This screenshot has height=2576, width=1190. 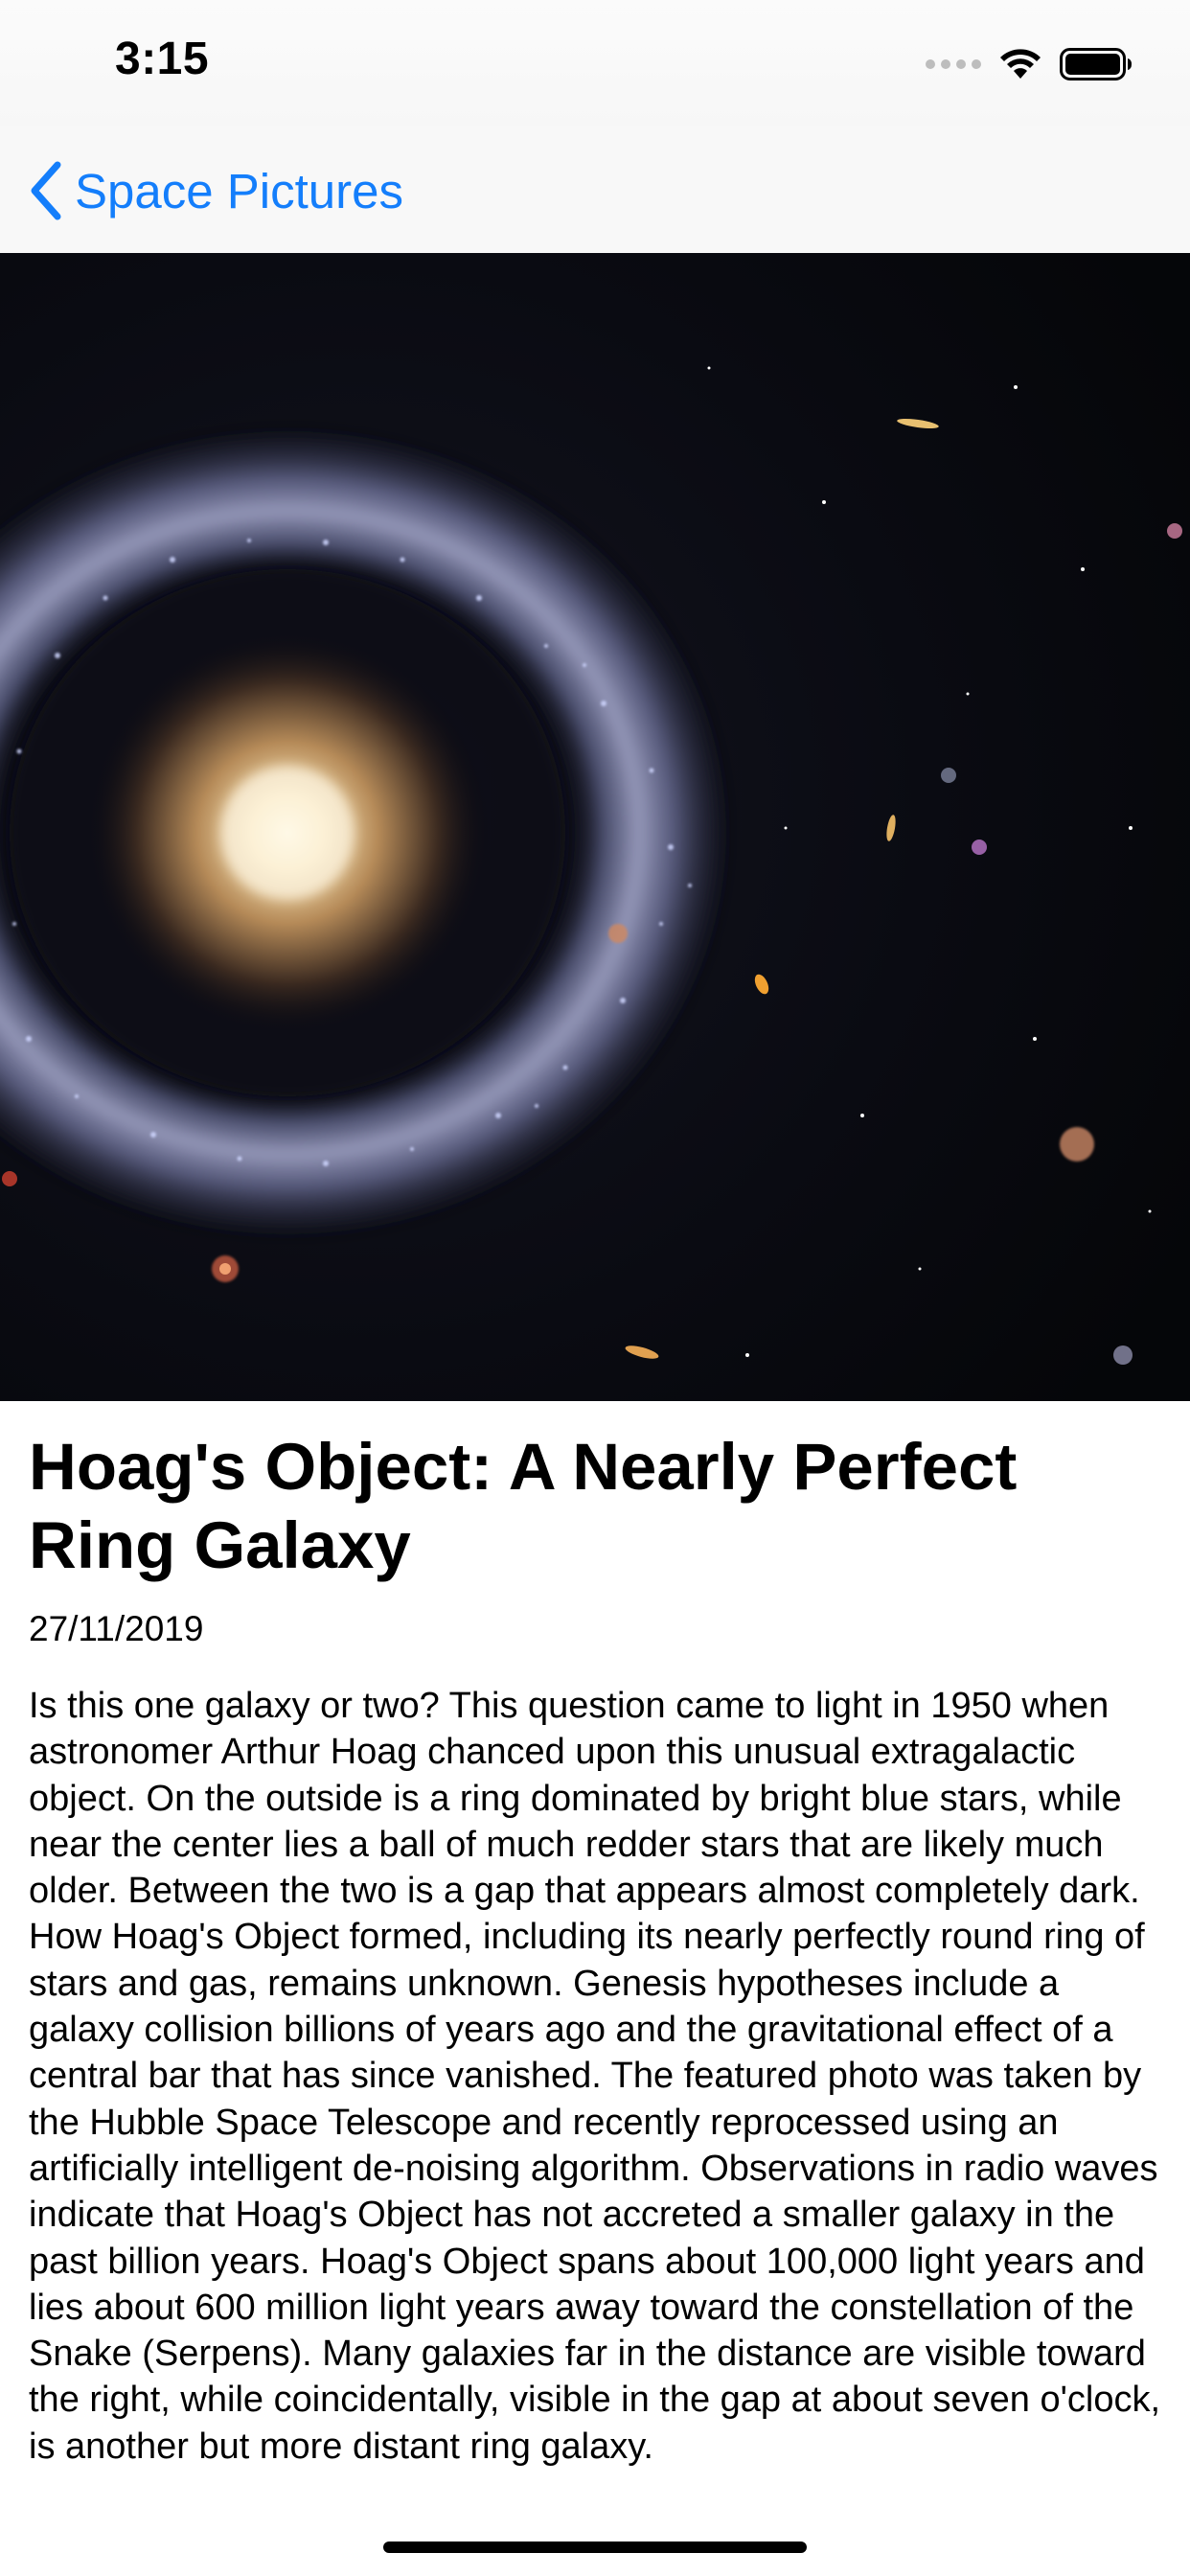 What do you see at coordinates (46, 190) in the screenshot?
I see `chevron-left-icon` at bounding box center [46, 190].